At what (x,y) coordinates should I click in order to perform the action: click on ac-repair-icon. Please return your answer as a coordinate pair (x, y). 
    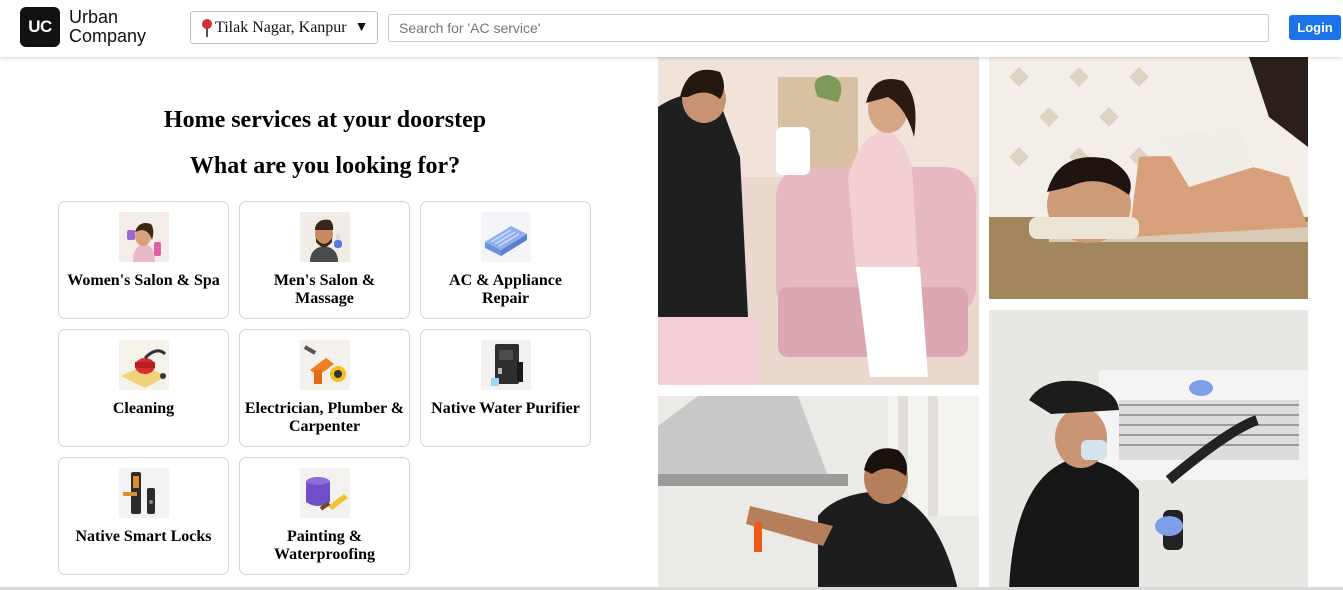
    Looking at the image, I should click on (506, 237).